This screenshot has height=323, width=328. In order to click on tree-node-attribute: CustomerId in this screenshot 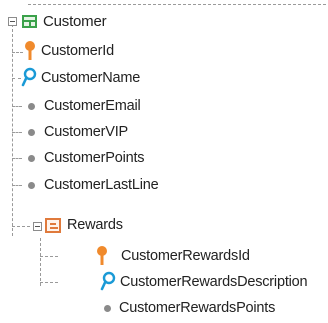, I will do `click(68, 51)`.